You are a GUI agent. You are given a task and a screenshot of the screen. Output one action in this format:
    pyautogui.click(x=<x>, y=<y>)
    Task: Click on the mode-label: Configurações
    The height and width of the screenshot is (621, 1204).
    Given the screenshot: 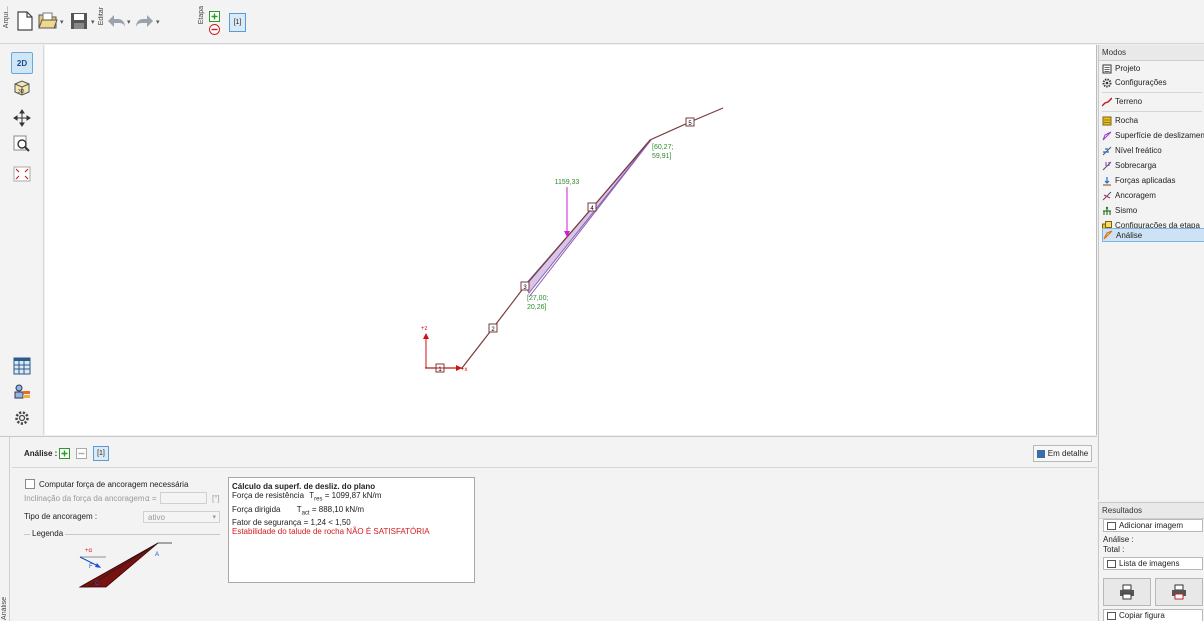 What is the action you would take?
    pyautogui.click(x=1141, y=82)
    